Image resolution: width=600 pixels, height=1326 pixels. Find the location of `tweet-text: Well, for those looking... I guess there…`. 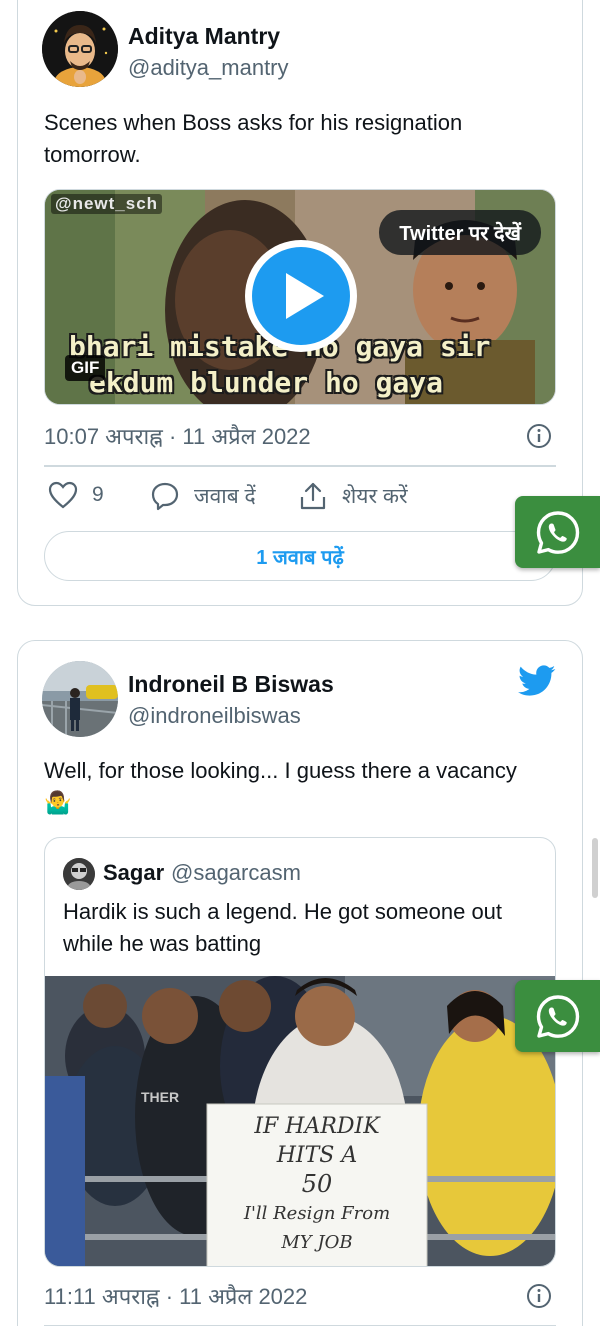

tweet-text: Well, for those looking... I guess there… is located at coordinates (280, 770).